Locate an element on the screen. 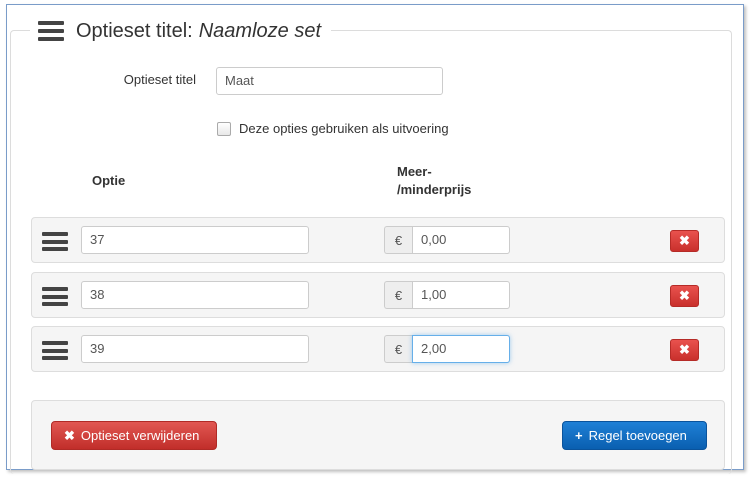 The image size is (752, 477). price-input-group: € 2,00 is located at coordinates (447, 349).